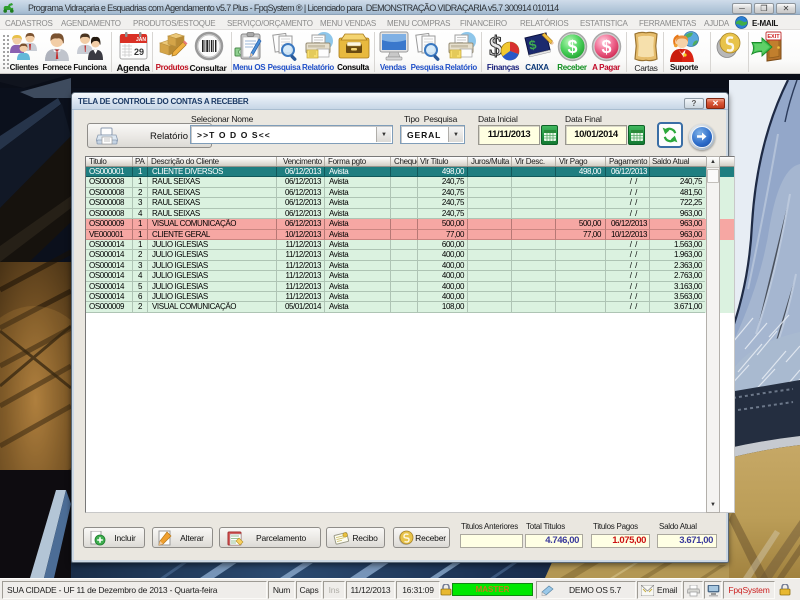  Describe the element at coordinates (773, 37) in the screenshot. I see `svg-text: EXIT` at that location.